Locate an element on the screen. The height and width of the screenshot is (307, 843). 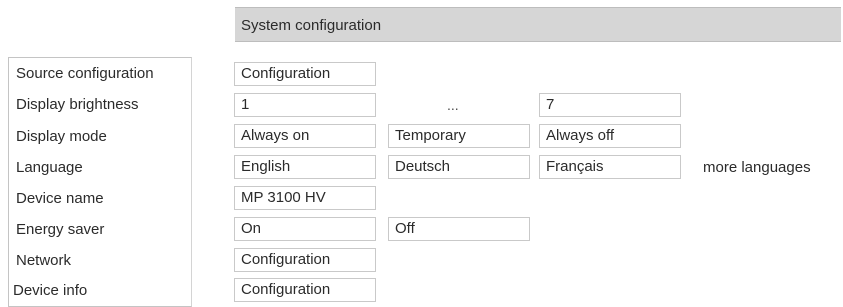
label-device-info: Device info is located at coordinates (50, 290).